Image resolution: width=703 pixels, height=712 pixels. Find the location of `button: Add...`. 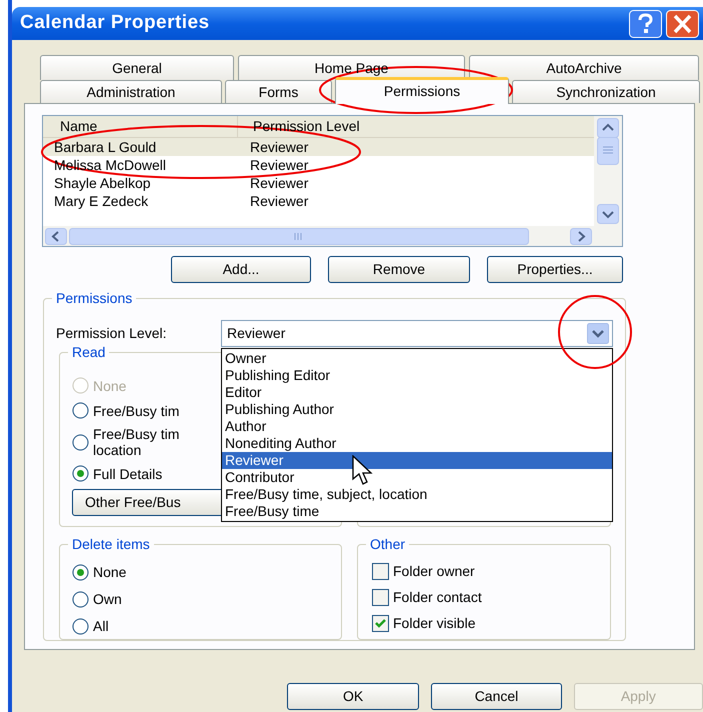

button: Add... is located at coordinates (241, 269).